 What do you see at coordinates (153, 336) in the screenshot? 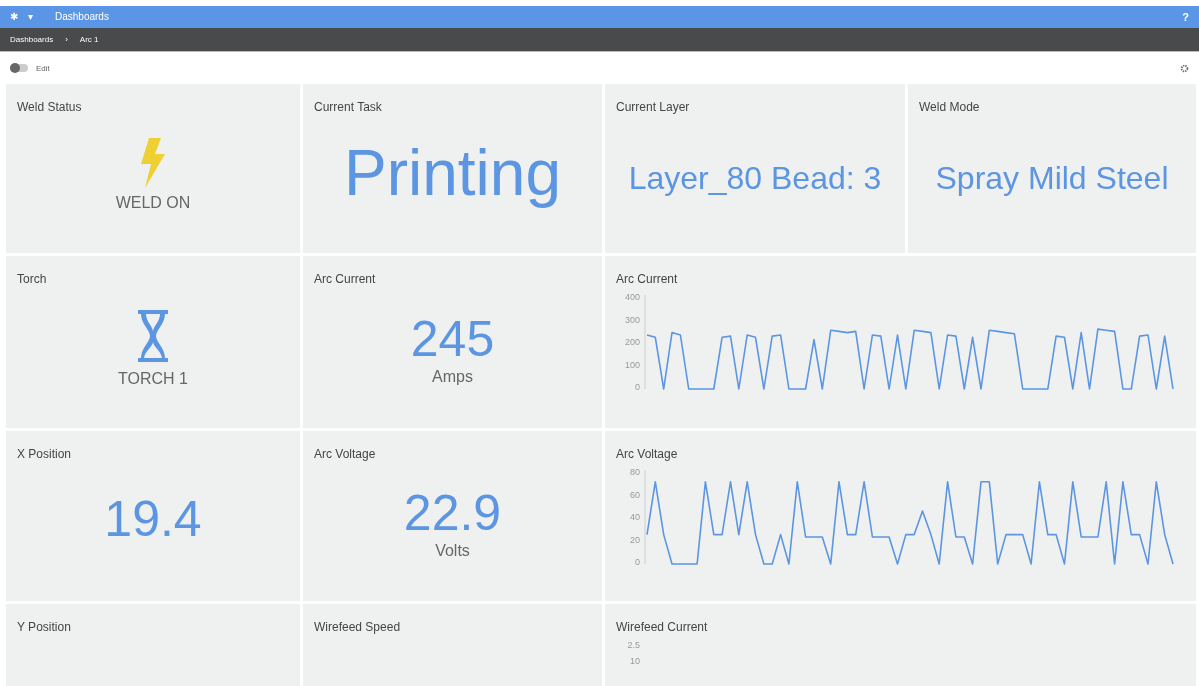
I see `hourglass-icon` at bounding box center [153, 336].